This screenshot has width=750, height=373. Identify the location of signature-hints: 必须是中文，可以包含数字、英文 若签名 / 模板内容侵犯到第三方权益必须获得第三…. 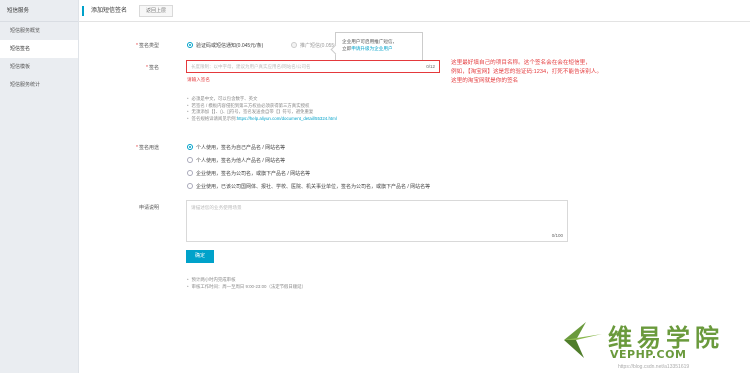
(262, 109).